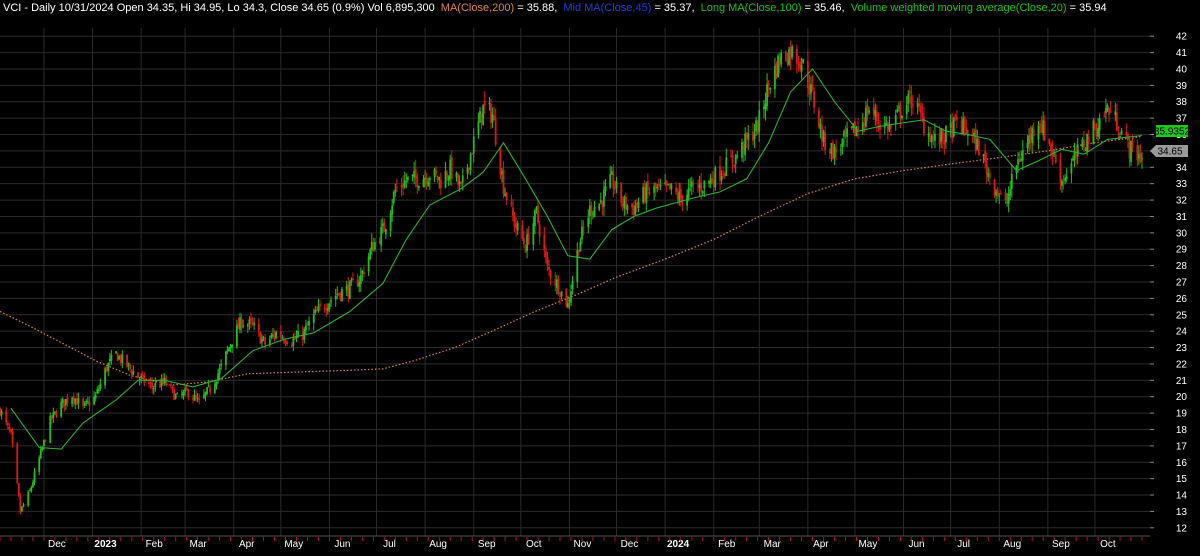 This screenshot has height=556, width=1200. Describe the element at coordinates (1012, 544) in the screenshot. I see `x-tick-label: Aug` at that location.